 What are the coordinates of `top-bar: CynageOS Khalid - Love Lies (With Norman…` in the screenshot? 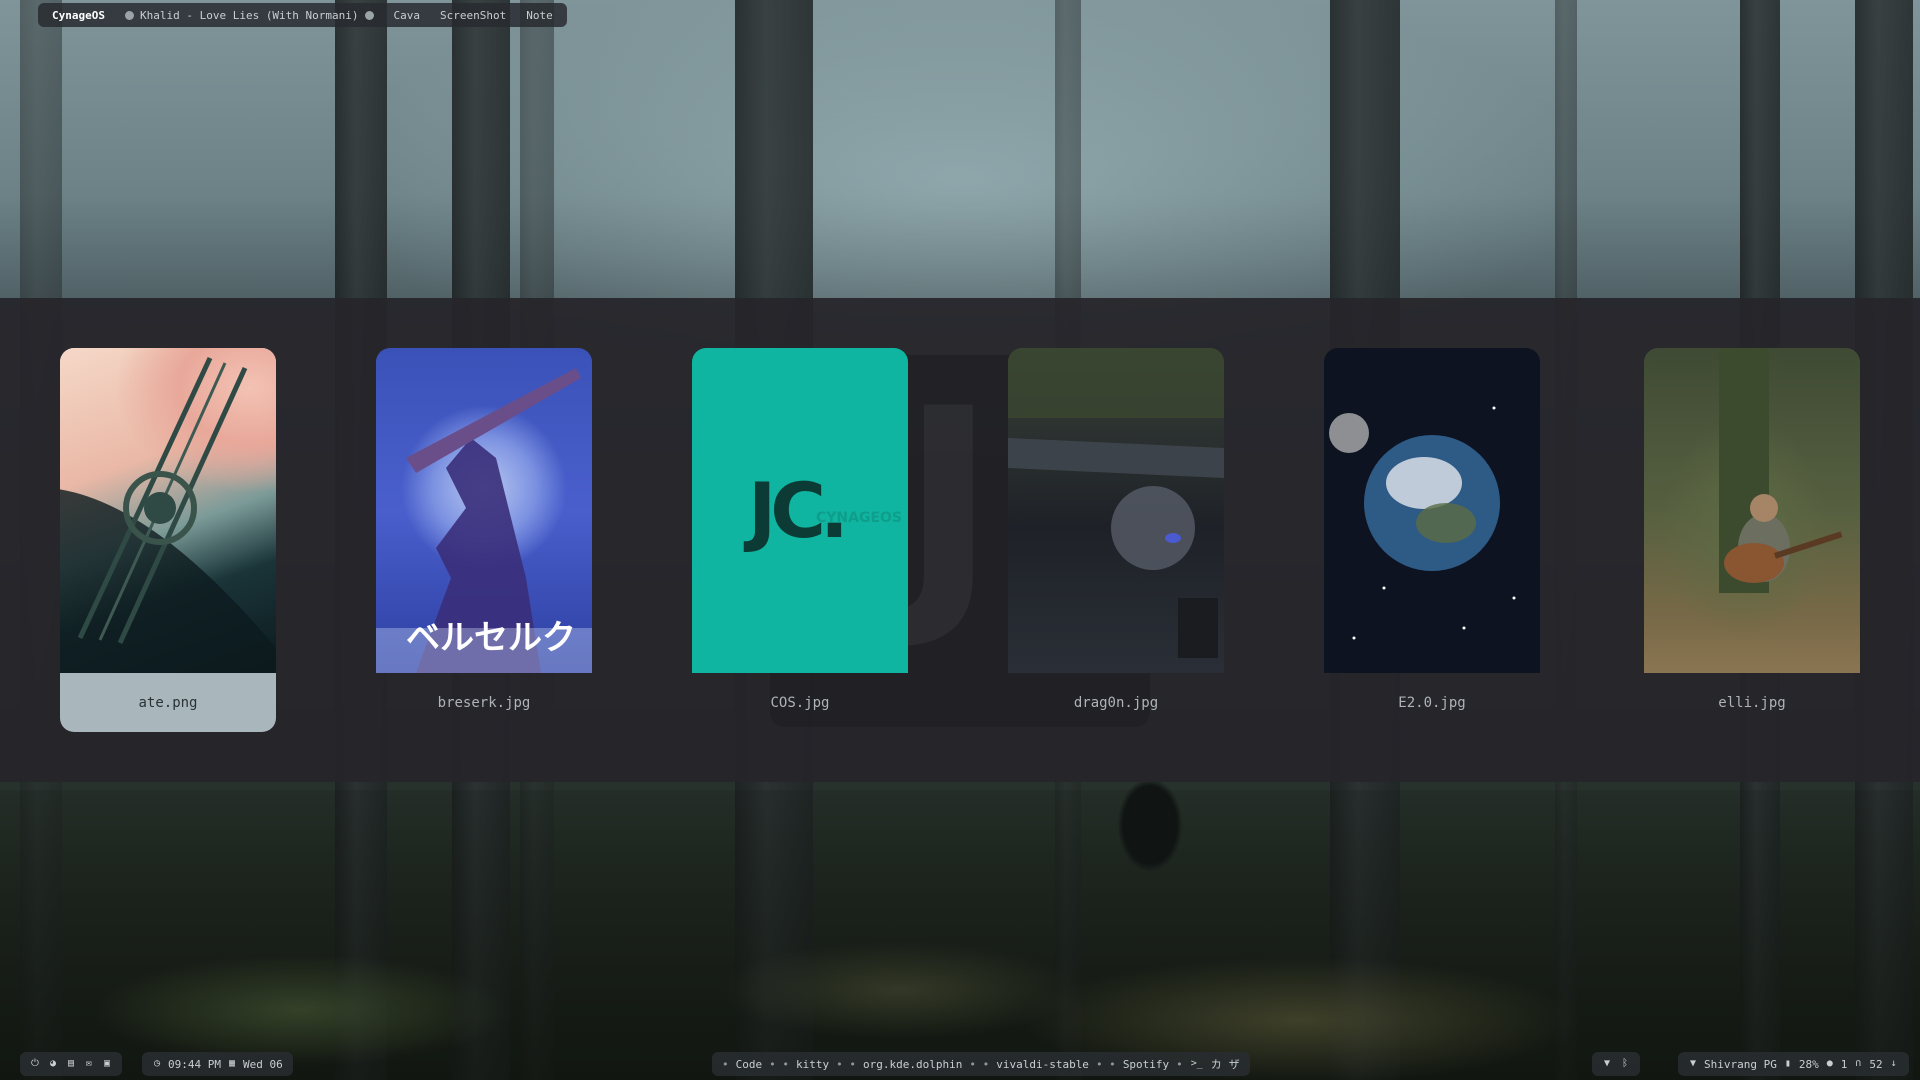 It's located at (960, 15).